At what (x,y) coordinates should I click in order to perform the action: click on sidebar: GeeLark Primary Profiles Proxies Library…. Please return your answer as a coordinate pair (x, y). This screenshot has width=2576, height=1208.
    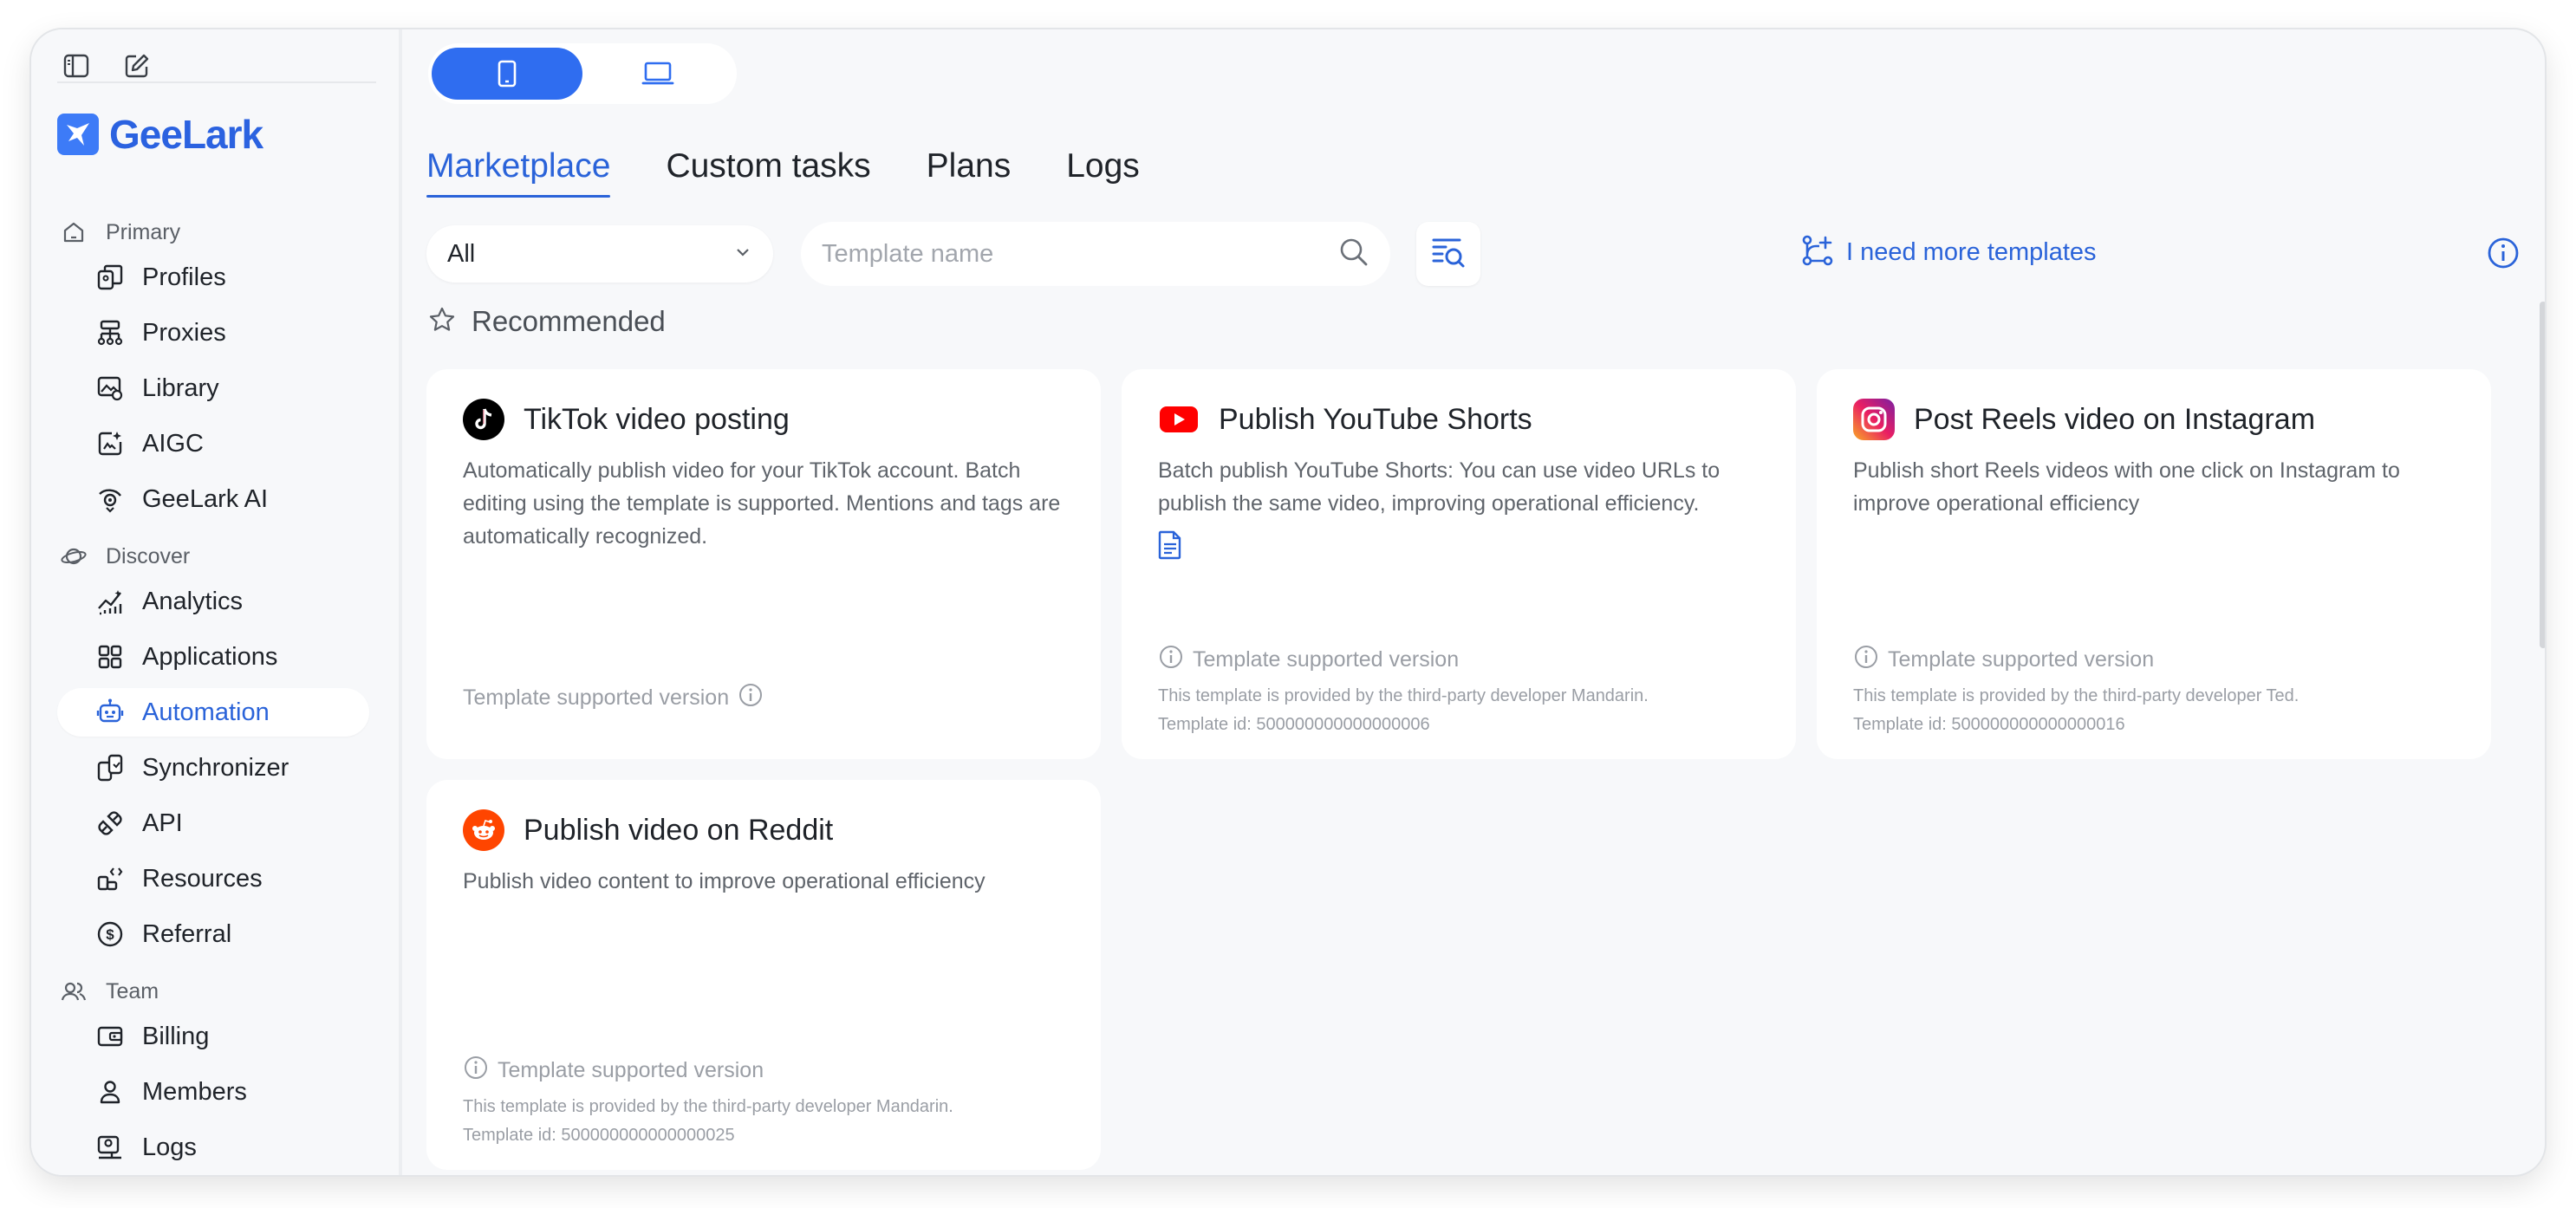
    Looking at the image, I should click on (215, 602).